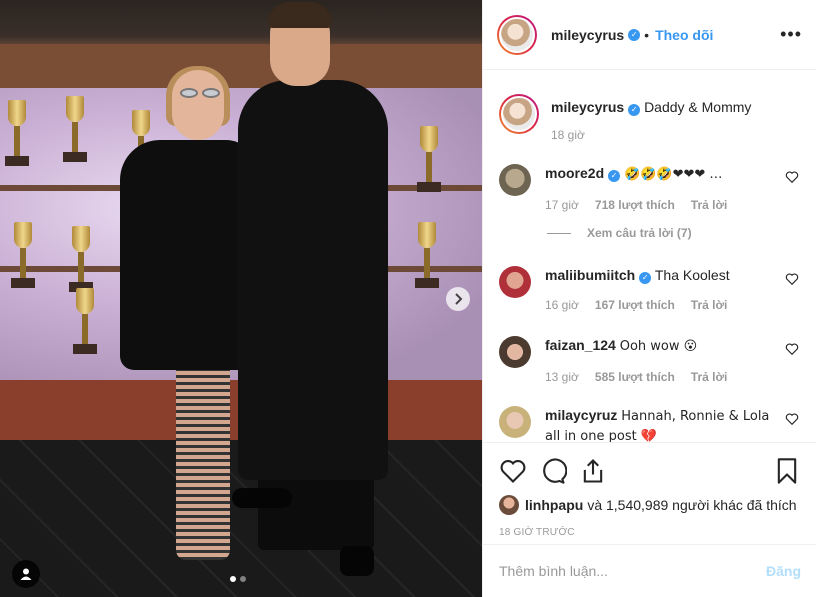  I want to click on comment-username: faizan_124, so click(580, 345).